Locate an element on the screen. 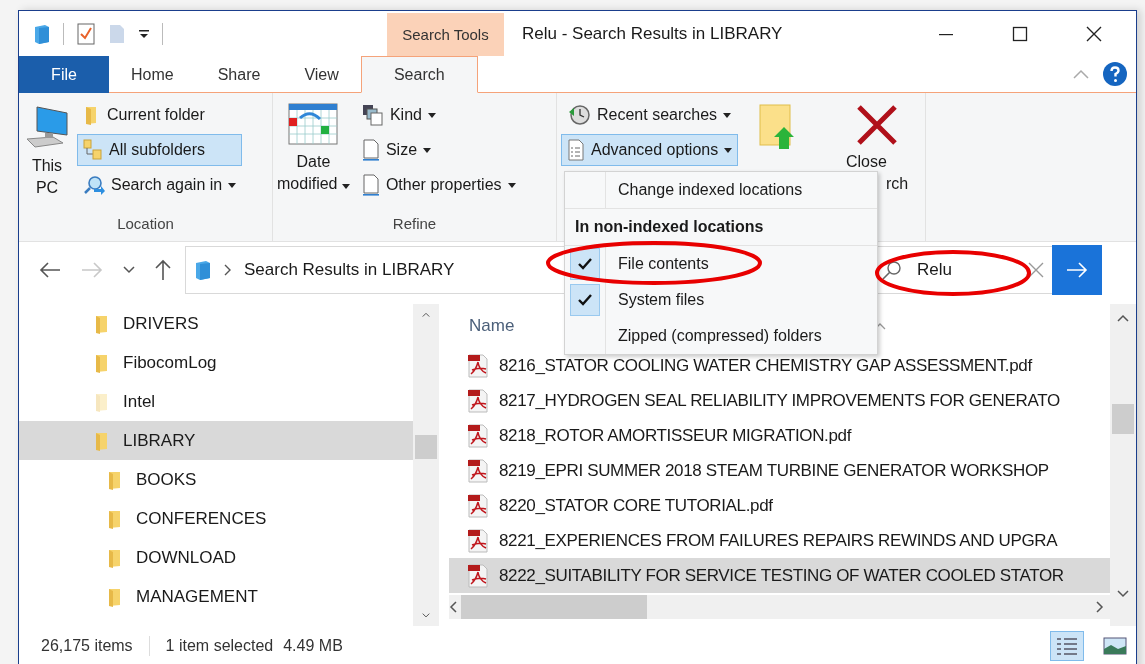  location-option: All subfolders is located at coordinates (160, 150).